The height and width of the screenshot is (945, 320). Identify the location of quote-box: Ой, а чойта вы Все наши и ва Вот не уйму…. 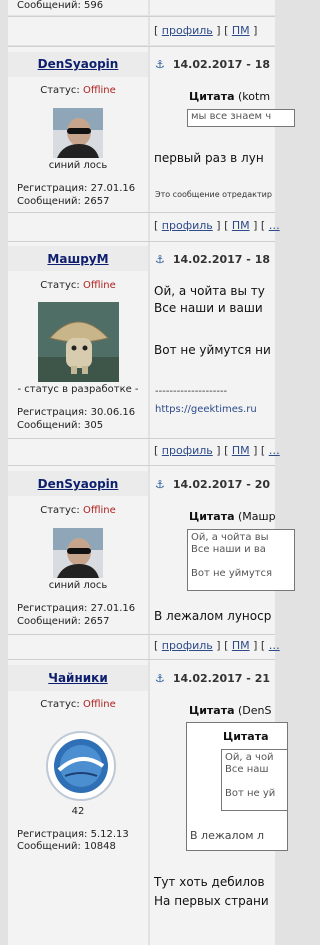
(241, 560).